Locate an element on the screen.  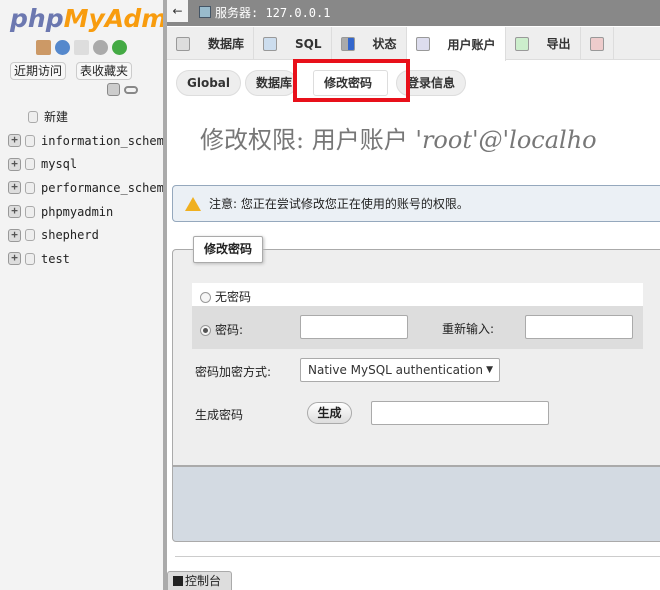
password-input is located at coordinates (354, 327).